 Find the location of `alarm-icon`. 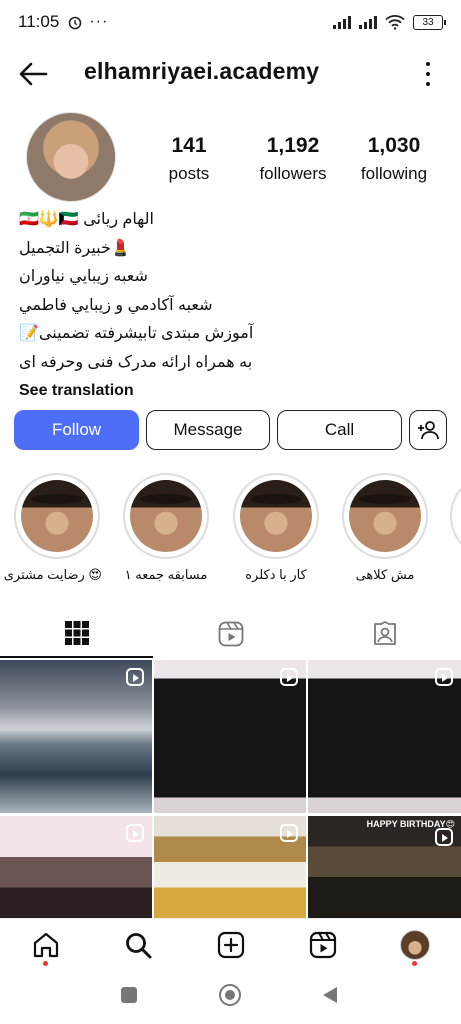

alarm-icon is located at coordinates (75, 23).